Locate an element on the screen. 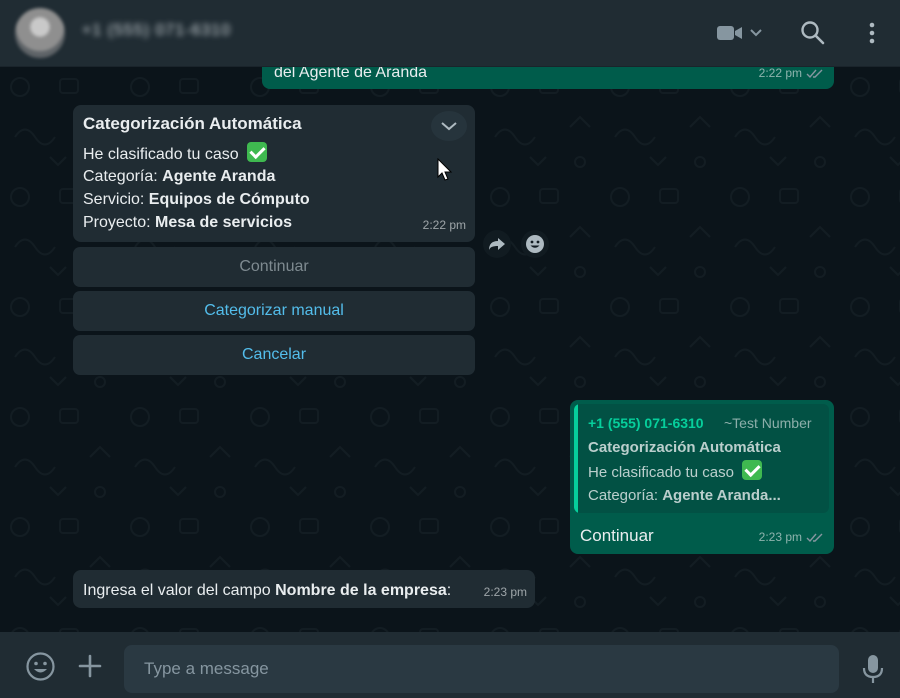  message-text: Continuar is located at coordinates (617, 535).